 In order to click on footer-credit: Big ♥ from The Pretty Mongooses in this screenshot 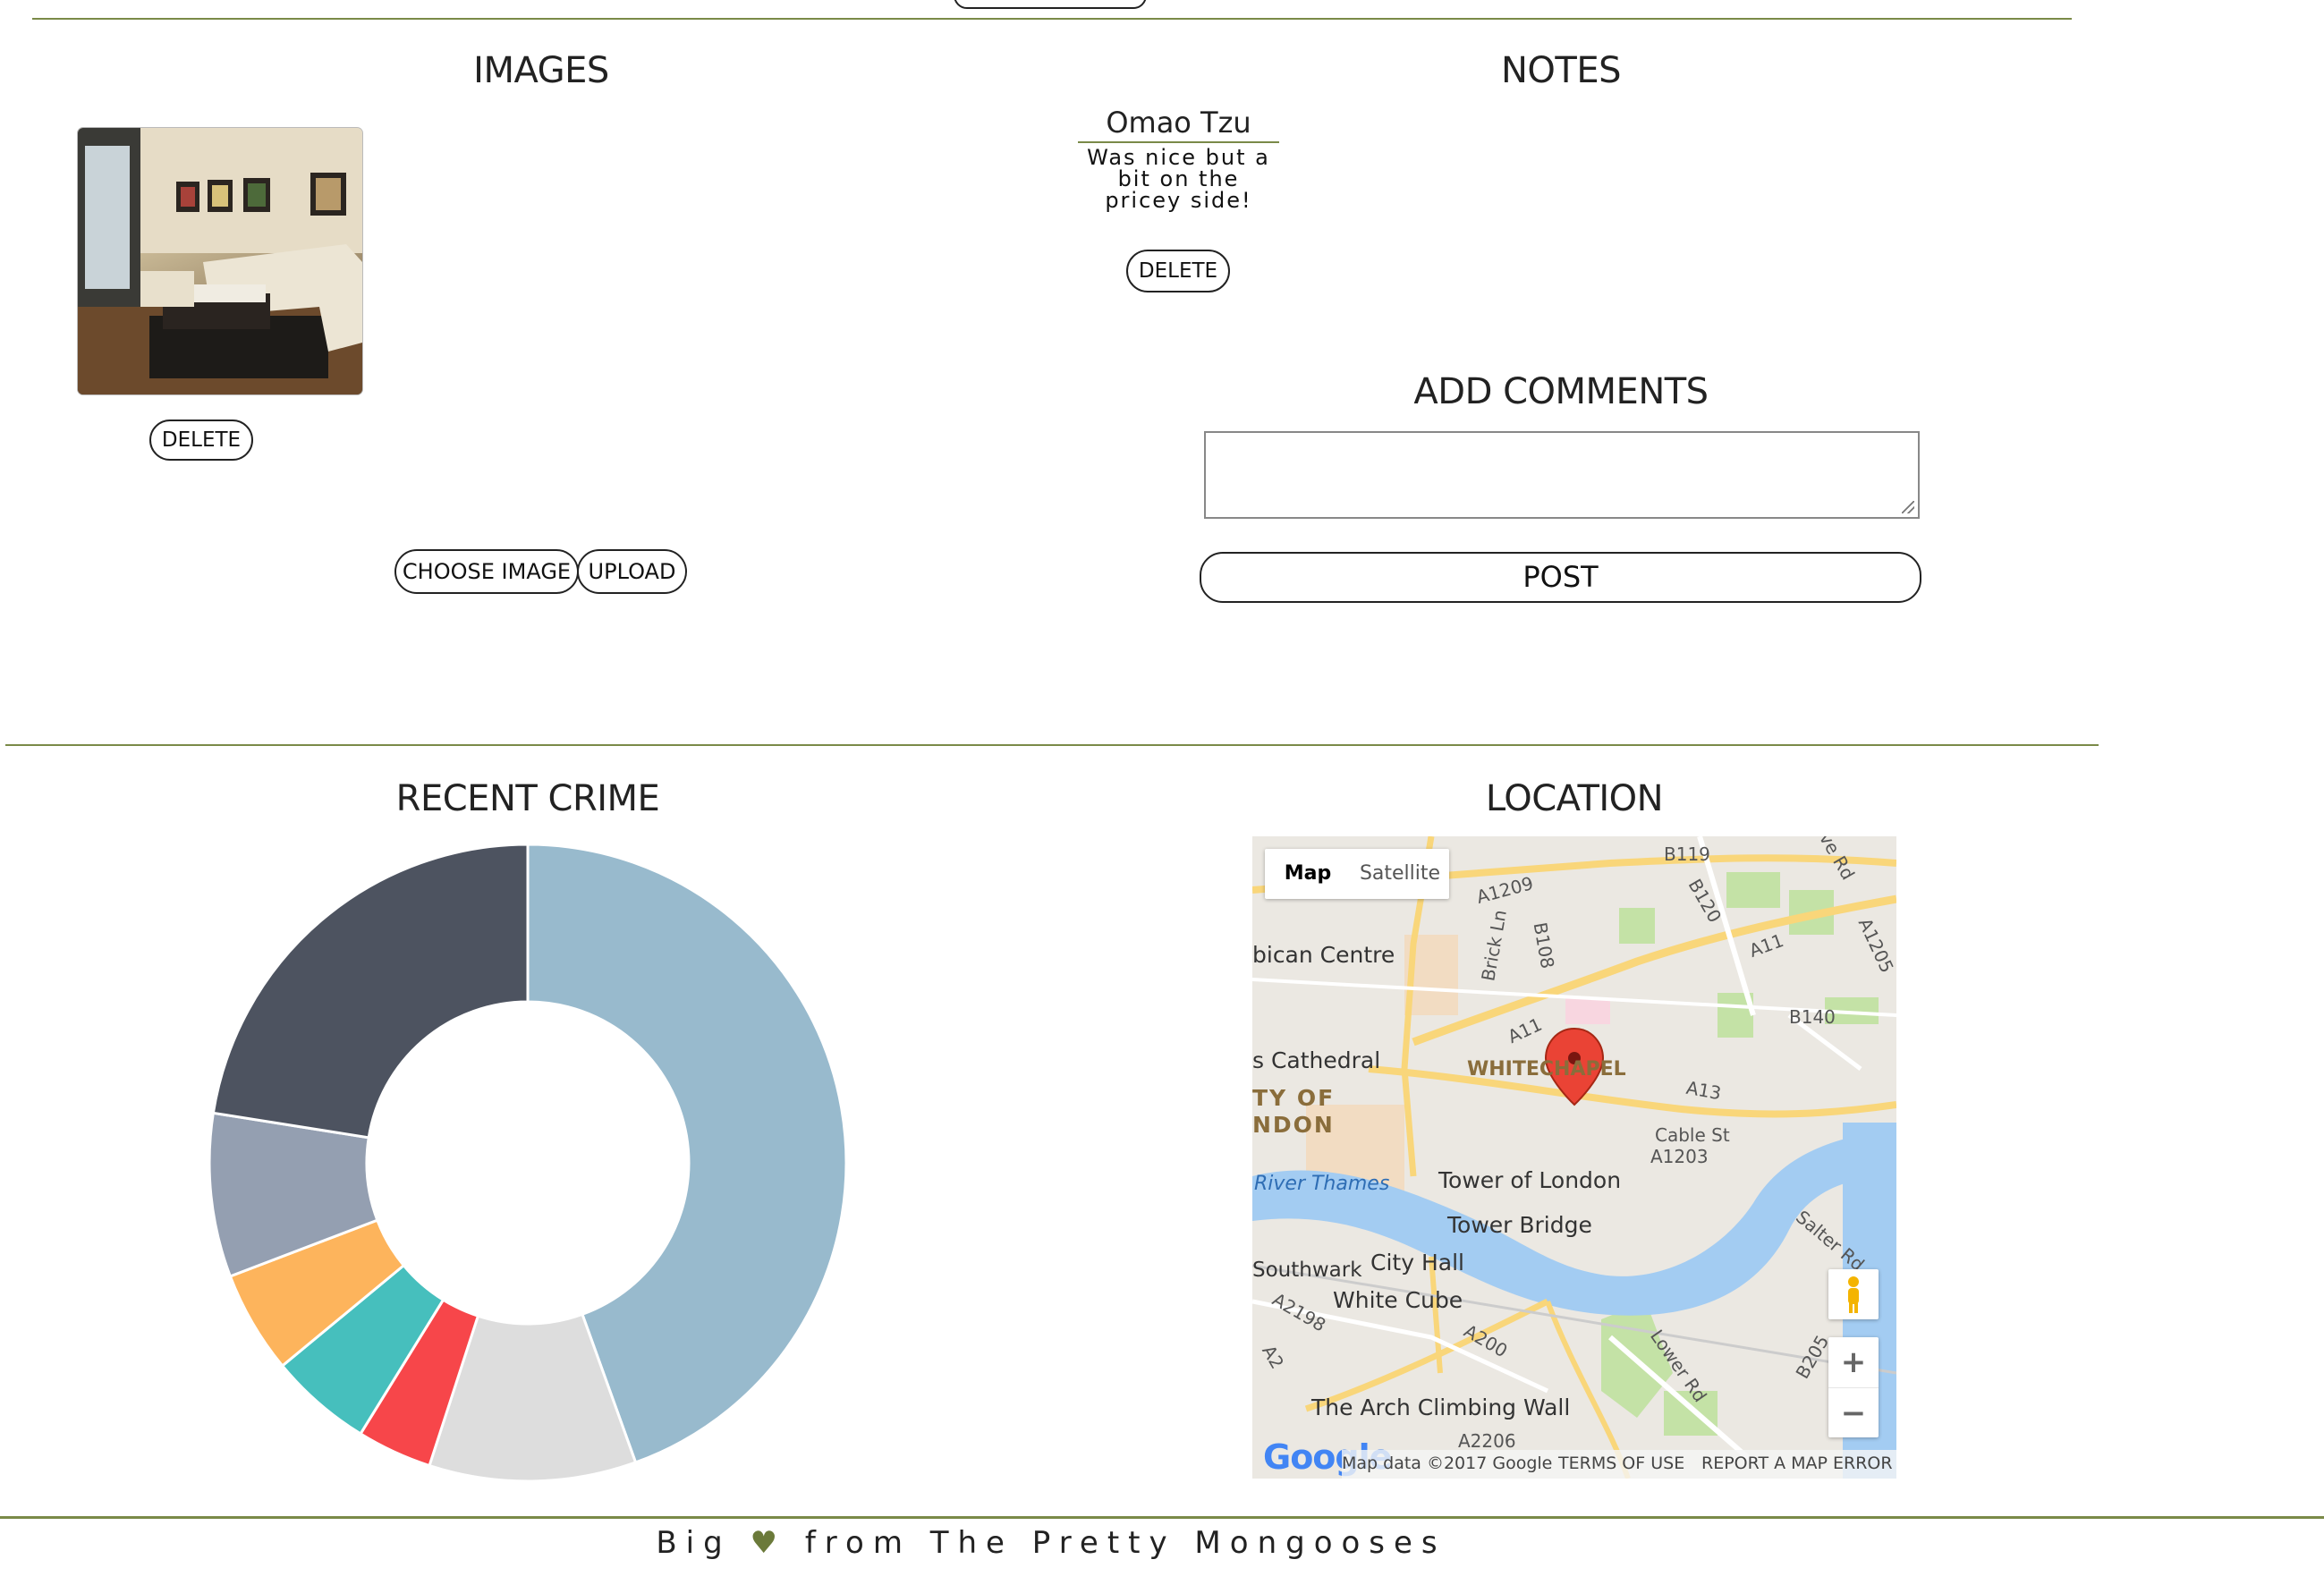, I will do `click(1051, 1543)`.